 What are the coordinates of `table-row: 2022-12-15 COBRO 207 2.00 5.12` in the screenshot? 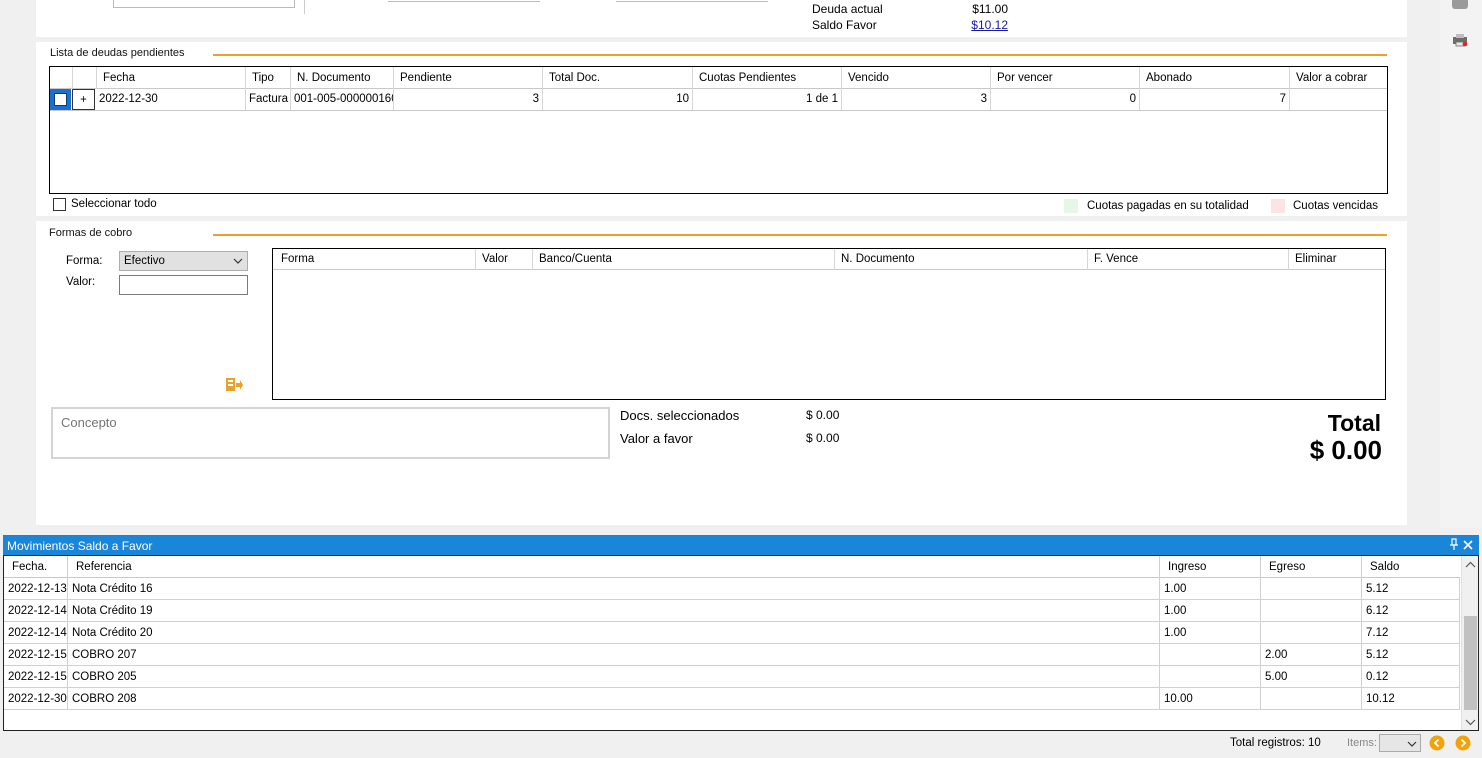 It's located at (732, 655).